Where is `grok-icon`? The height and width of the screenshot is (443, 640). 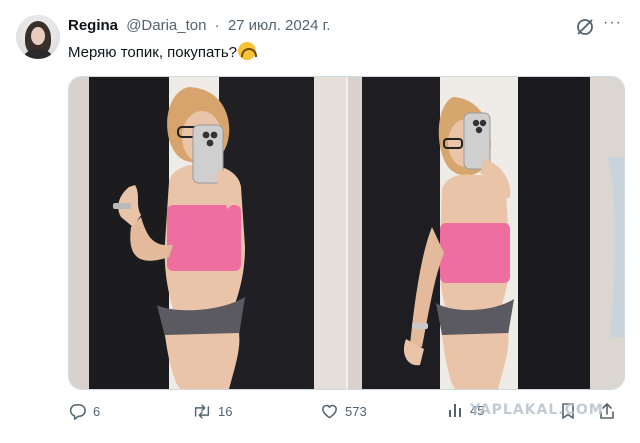 grok-icon is located at coordinates (585, 27).